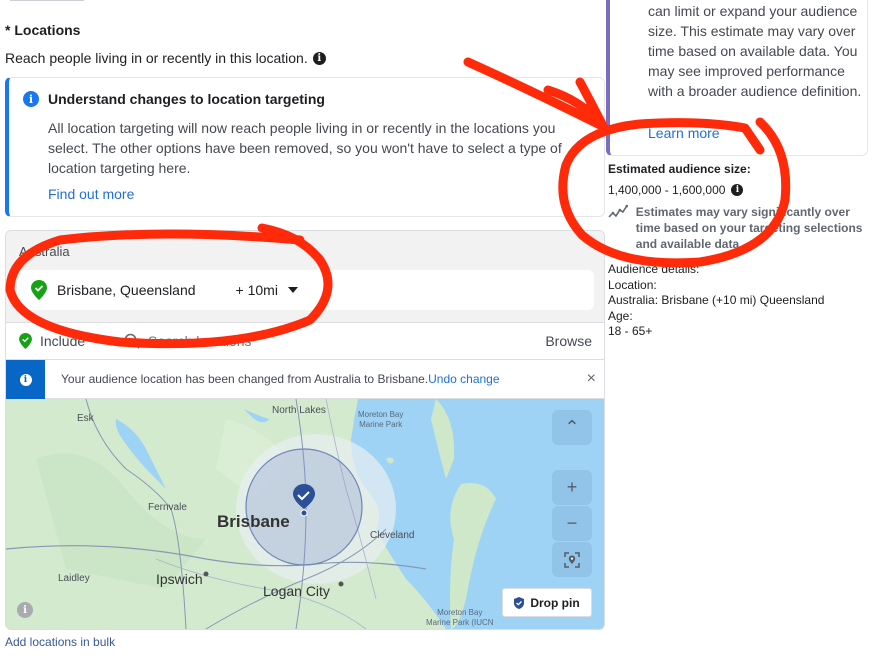 The image size is (886, 670). I want to click on selected-locations: Australia Brisbane, Queensland + 10mi, so click(305, 277).